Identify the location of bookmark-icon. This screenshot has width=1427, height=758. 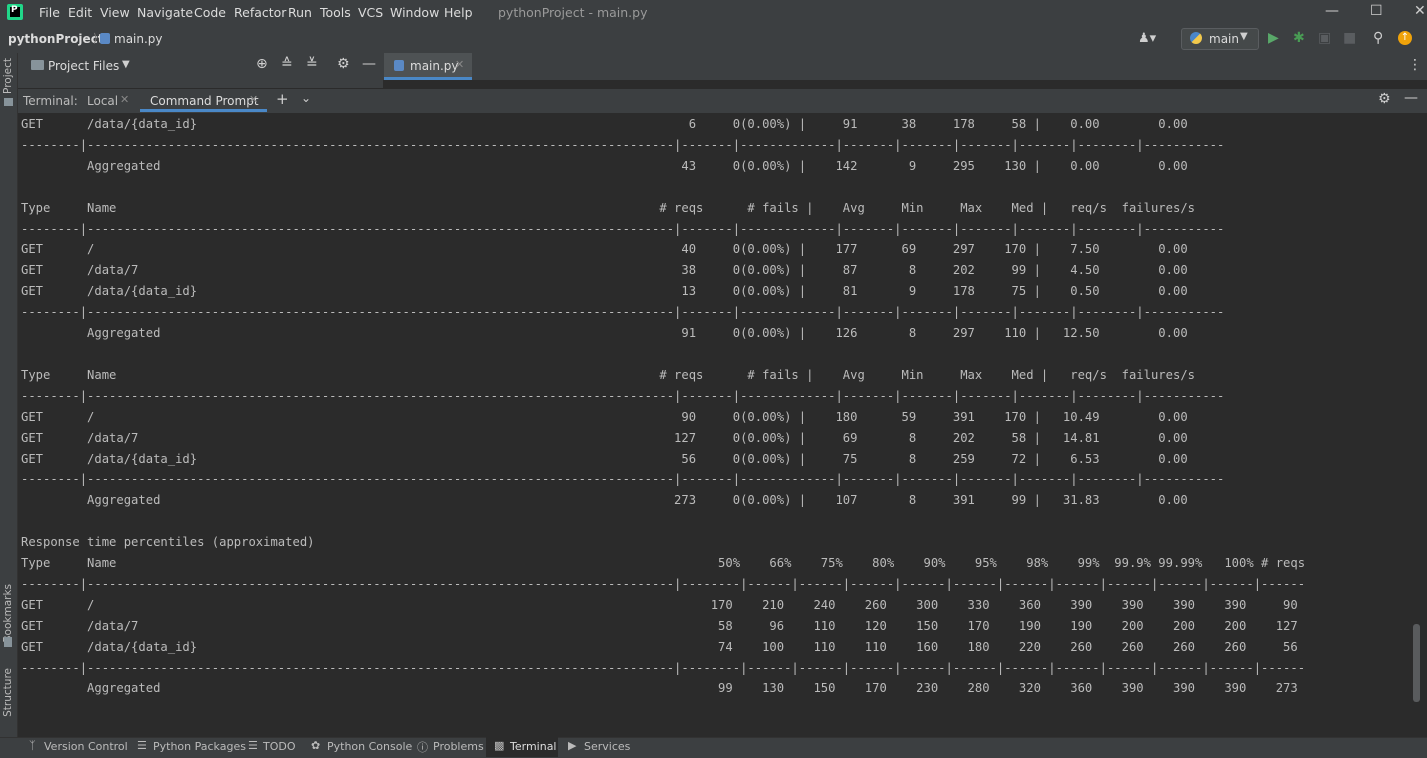
(8, 642).